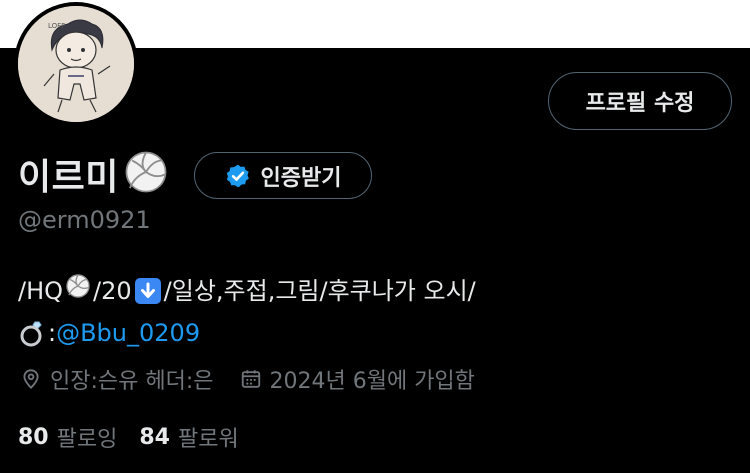  Describe the element at coordinates (372, 381) in the screenshot. I see `join-date: 2024년 6월에 가입함` at that location.